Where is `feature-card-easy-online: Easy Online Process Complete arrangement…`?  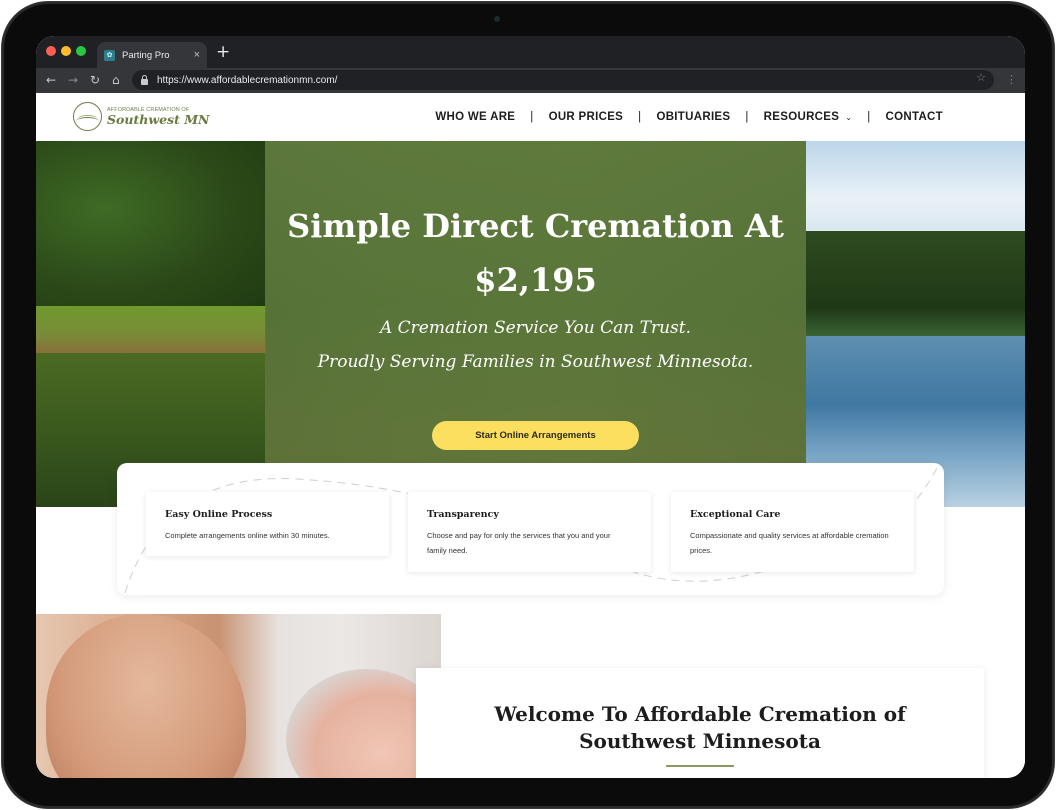
feature-card-easy-online: Easy Online Process Complete arrangement… is located at coordinates (267, 524).